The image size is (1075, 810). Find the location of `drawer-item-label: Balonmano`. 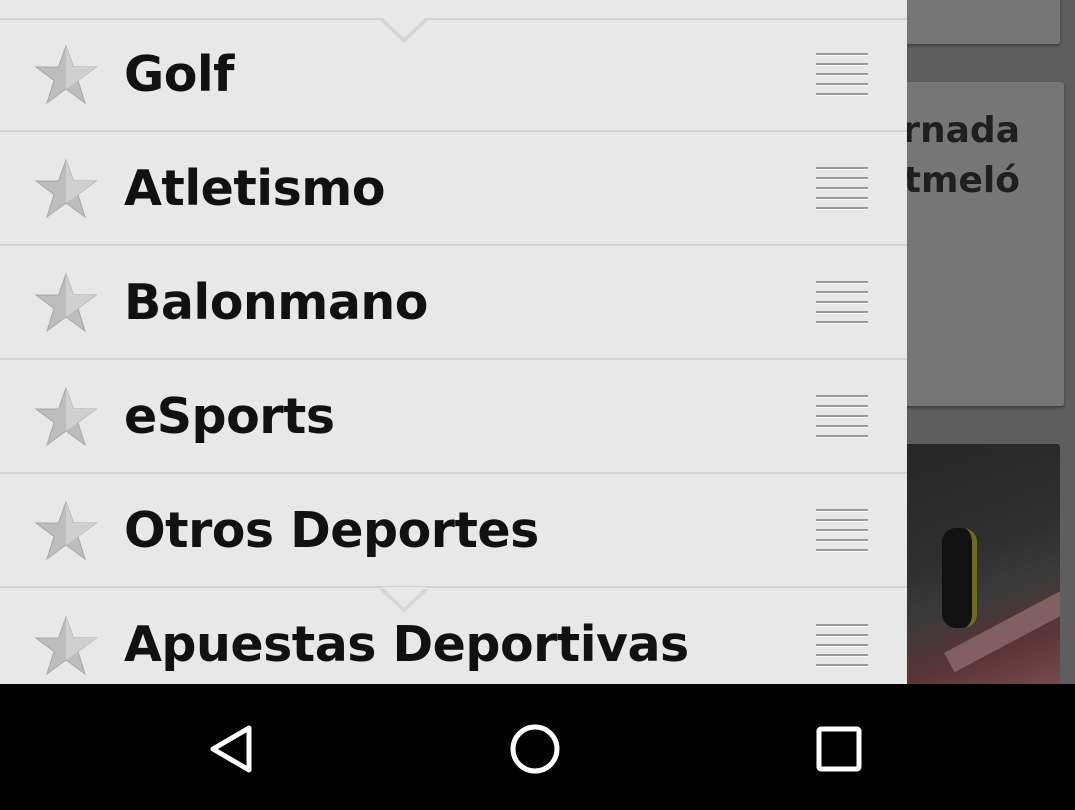

drawer-item-label: Balonmano is located at coordinates (276, 302).